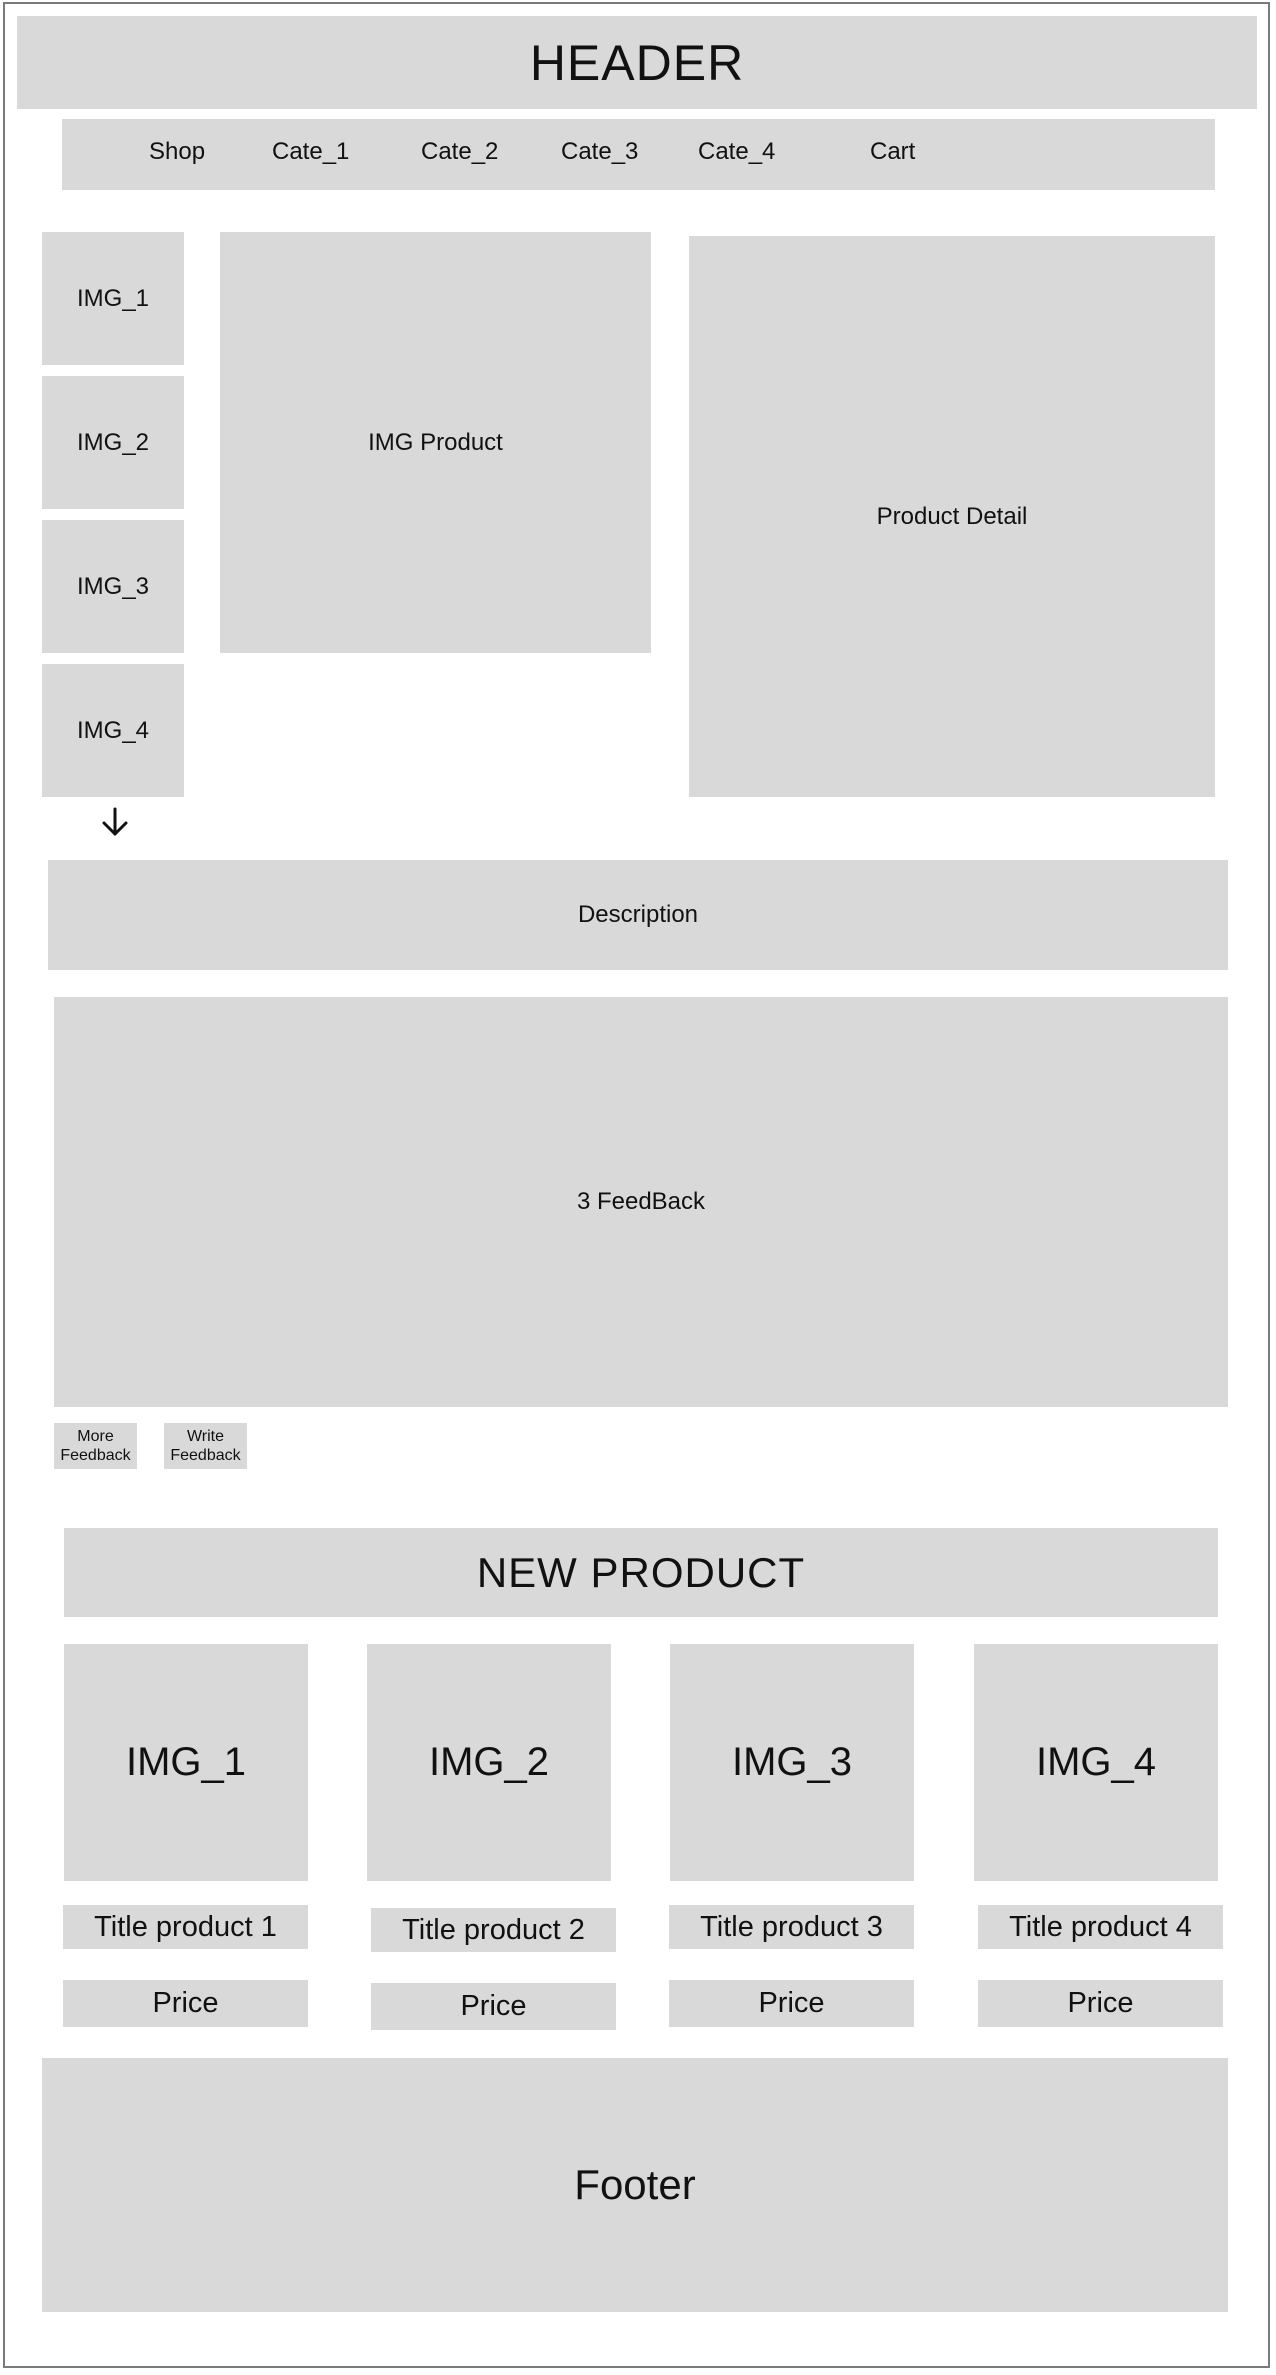 Image resolution: width=1276 pixels, height=2375 pixels. Describe the element at coordinates (205, 1455) in the screenshot. I see `write-feedback-label-line2: Feedback` at that location.